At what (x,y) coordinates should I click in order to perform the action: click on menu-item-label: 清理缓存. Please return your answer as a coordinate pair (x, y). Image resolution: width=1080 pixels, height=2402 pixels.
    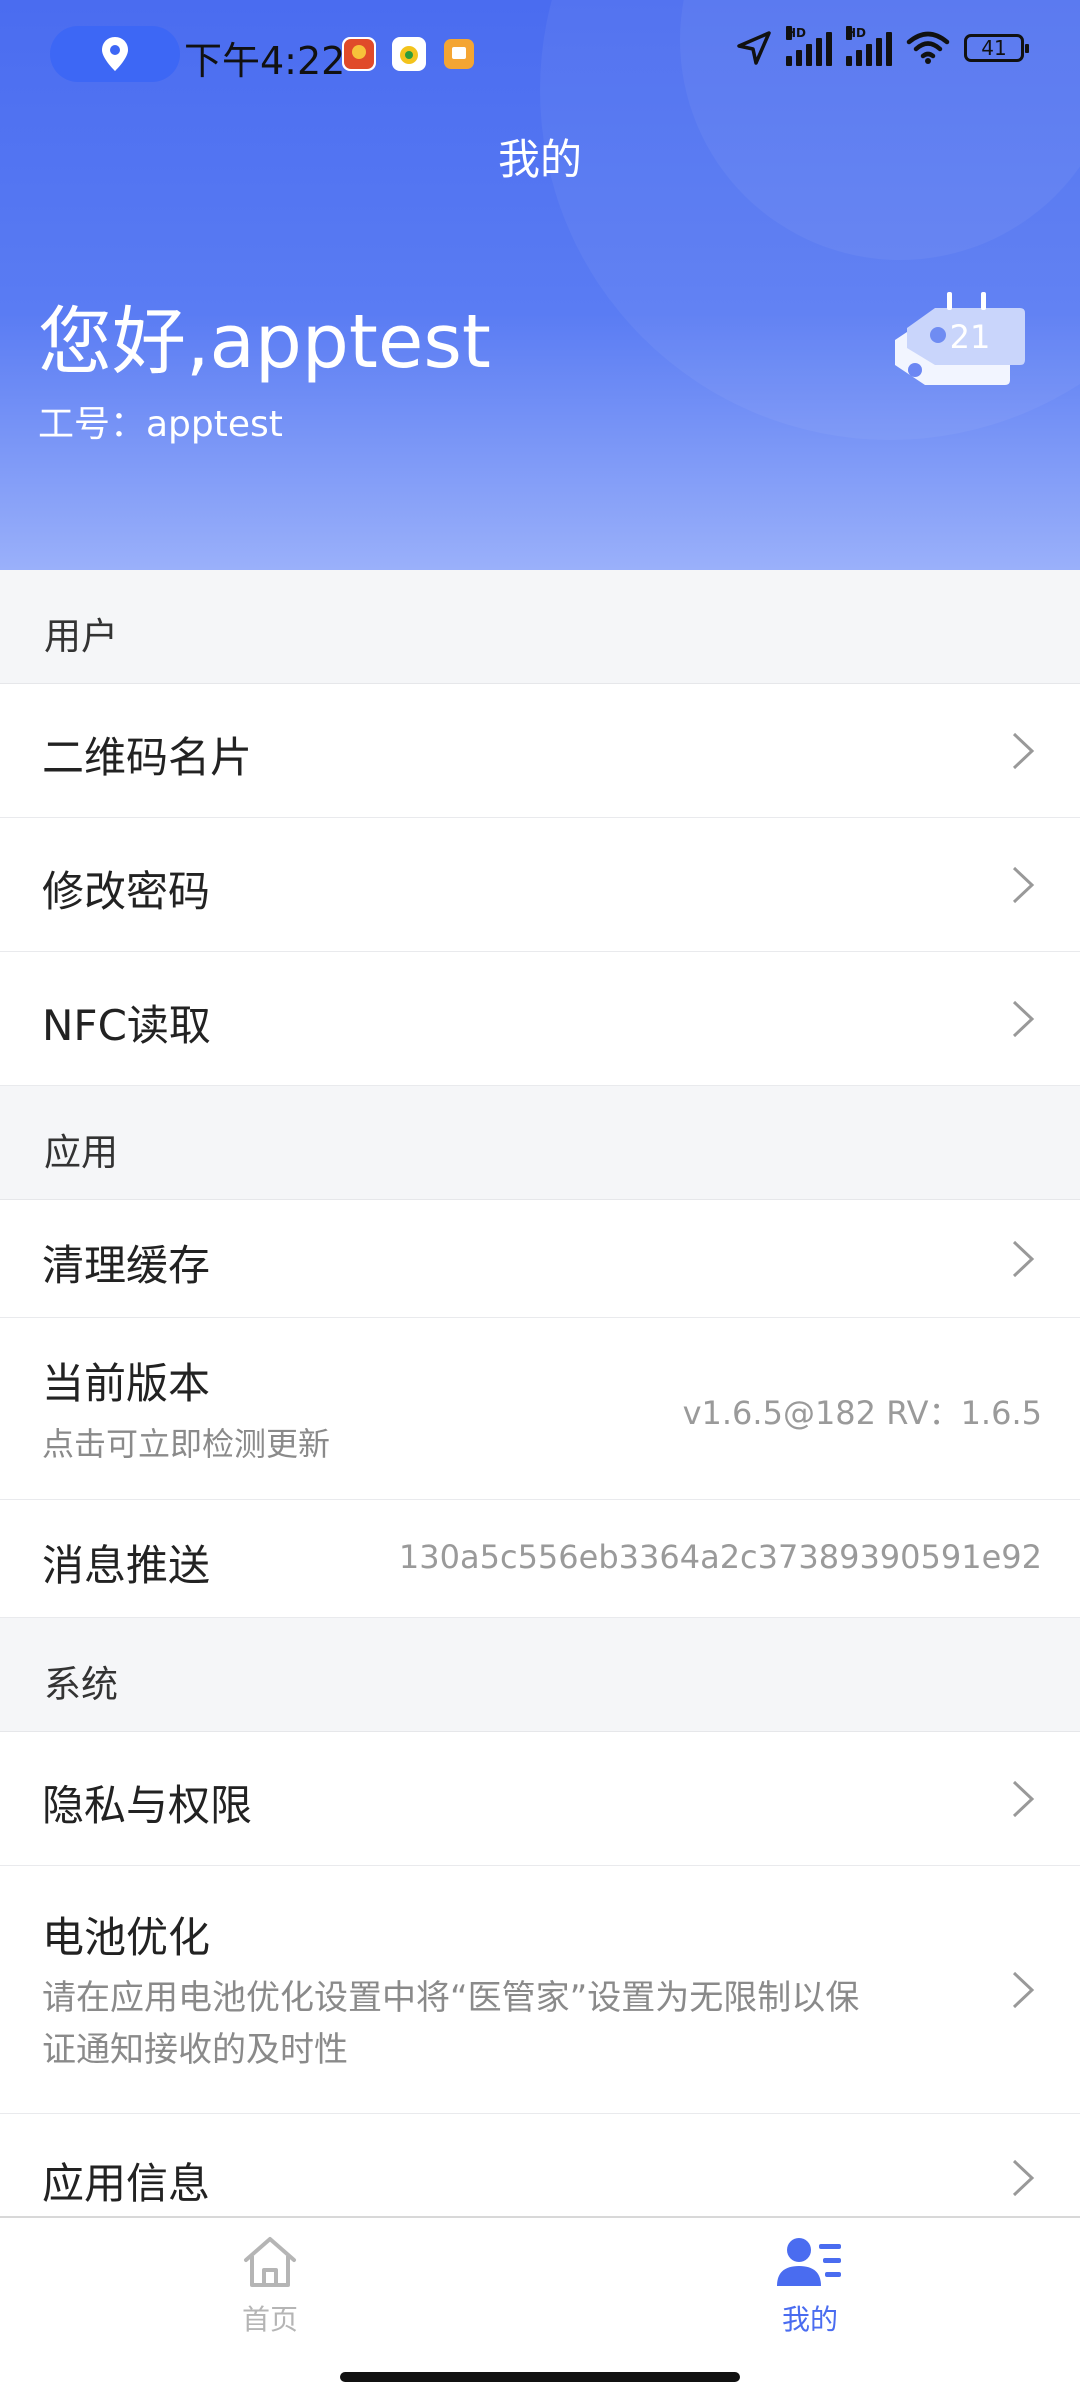
    Looking at the image, I should click on (126, 1265).